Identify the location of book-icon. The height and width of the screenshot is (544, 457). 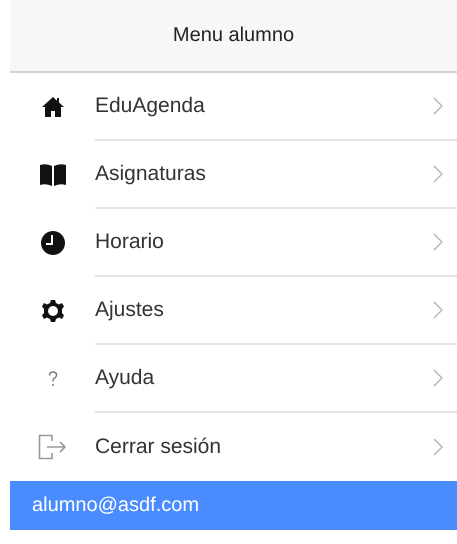
(52, 175).